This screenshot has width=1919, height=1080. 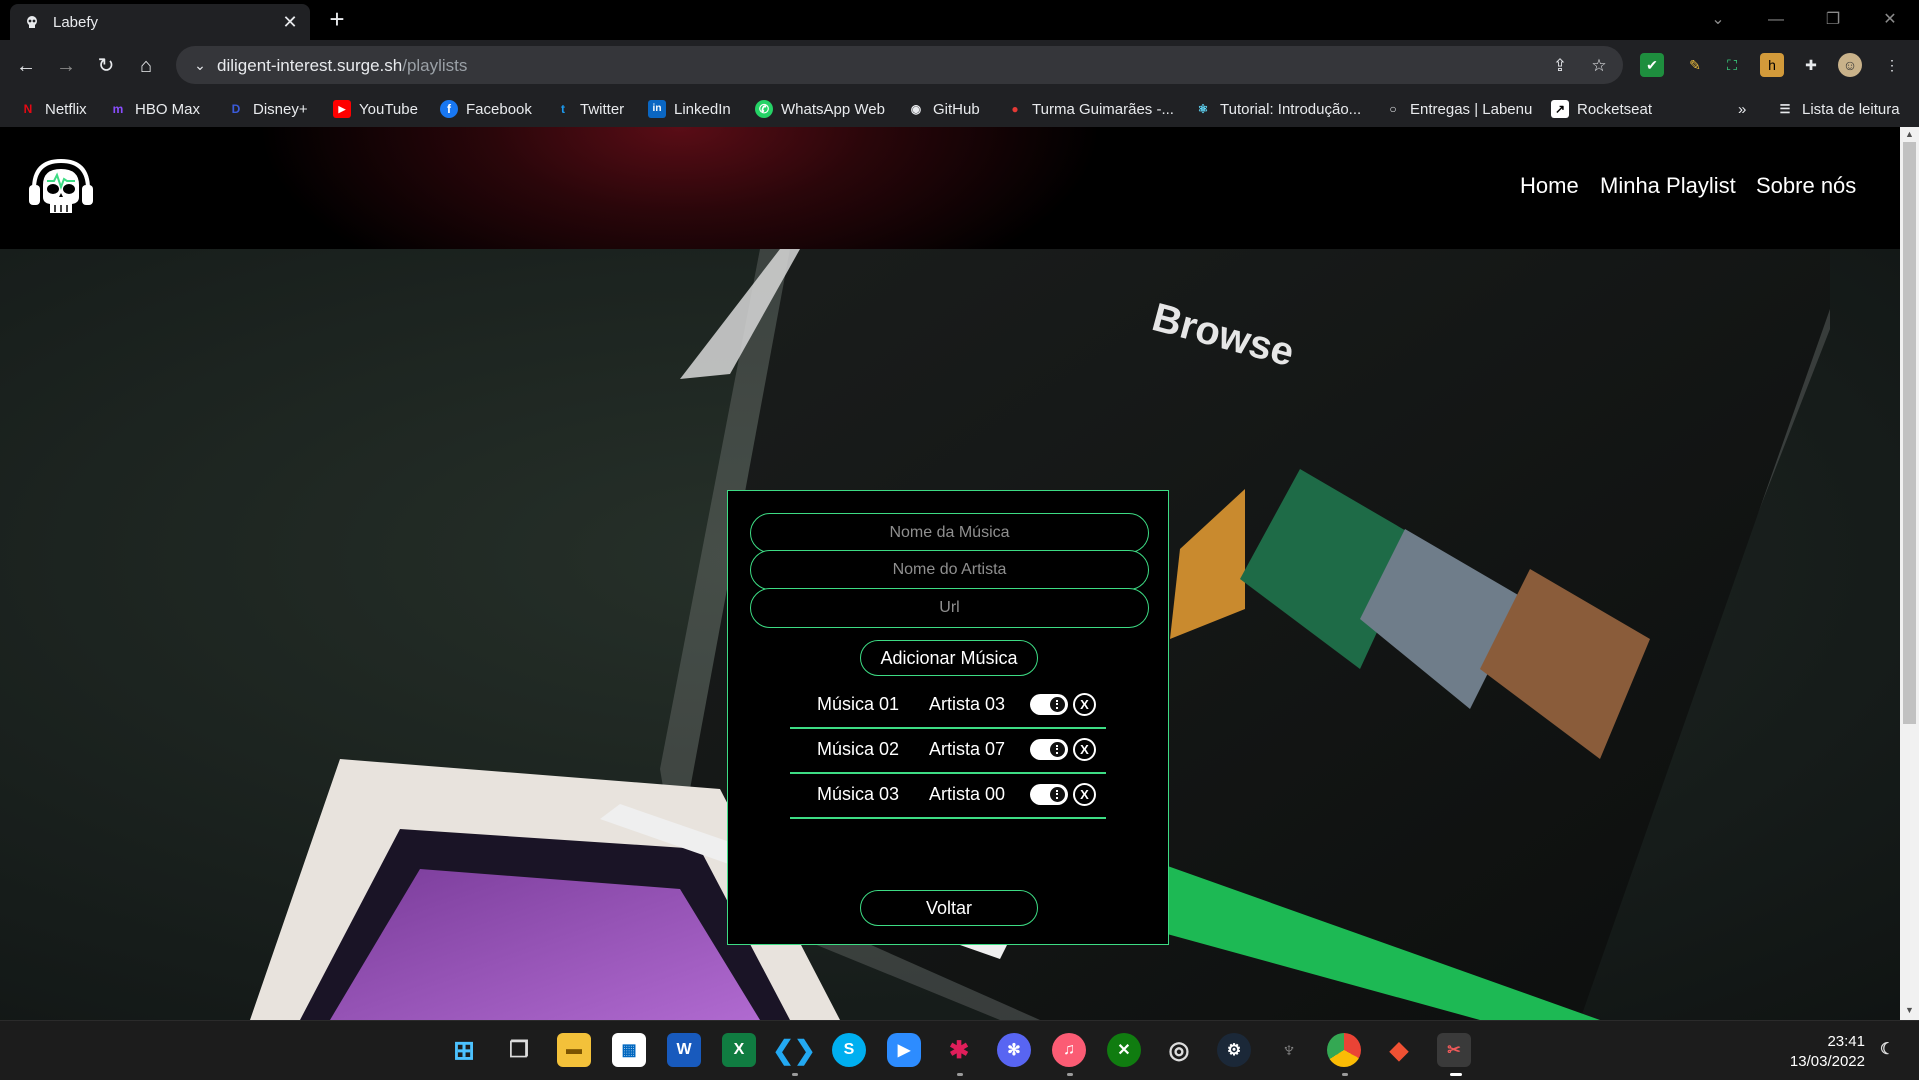 I want to click on forward-icon: →, so click(x=66, y=66).